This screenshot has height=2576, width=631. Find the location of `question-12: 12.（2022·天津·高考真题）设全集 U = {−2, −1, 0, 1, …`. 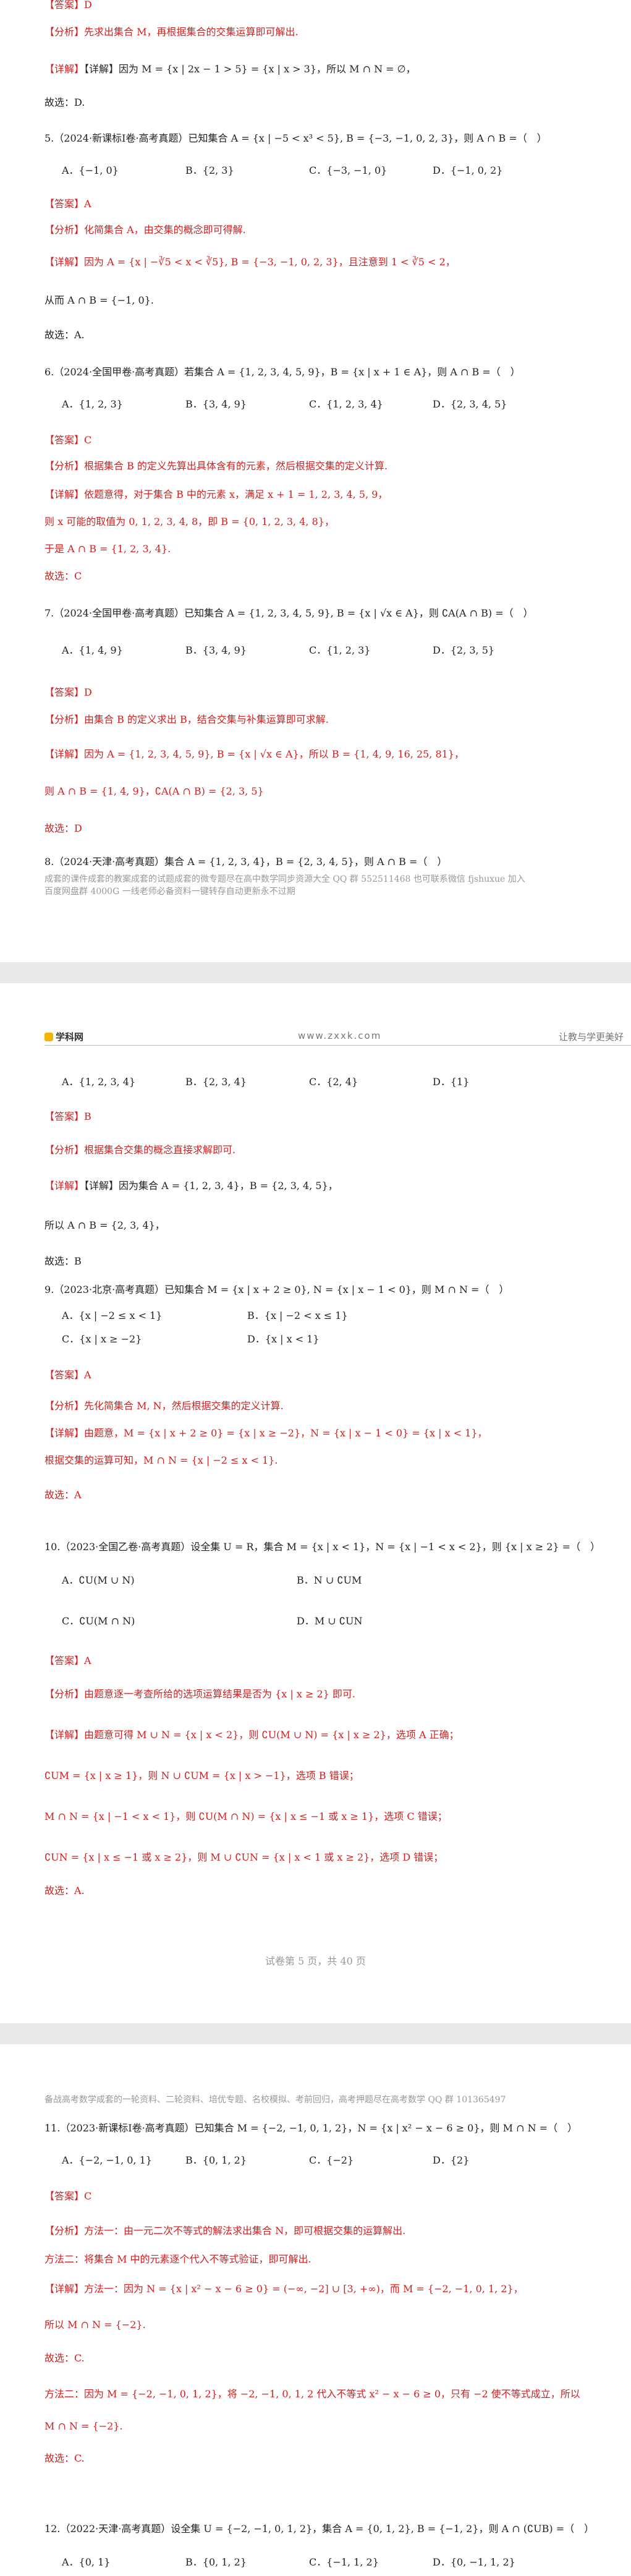

question-12: 12.（2022·天津·高考真题）设全集 U = {−2, −1, 0, 1, … is located at coordinates (319, 2529).